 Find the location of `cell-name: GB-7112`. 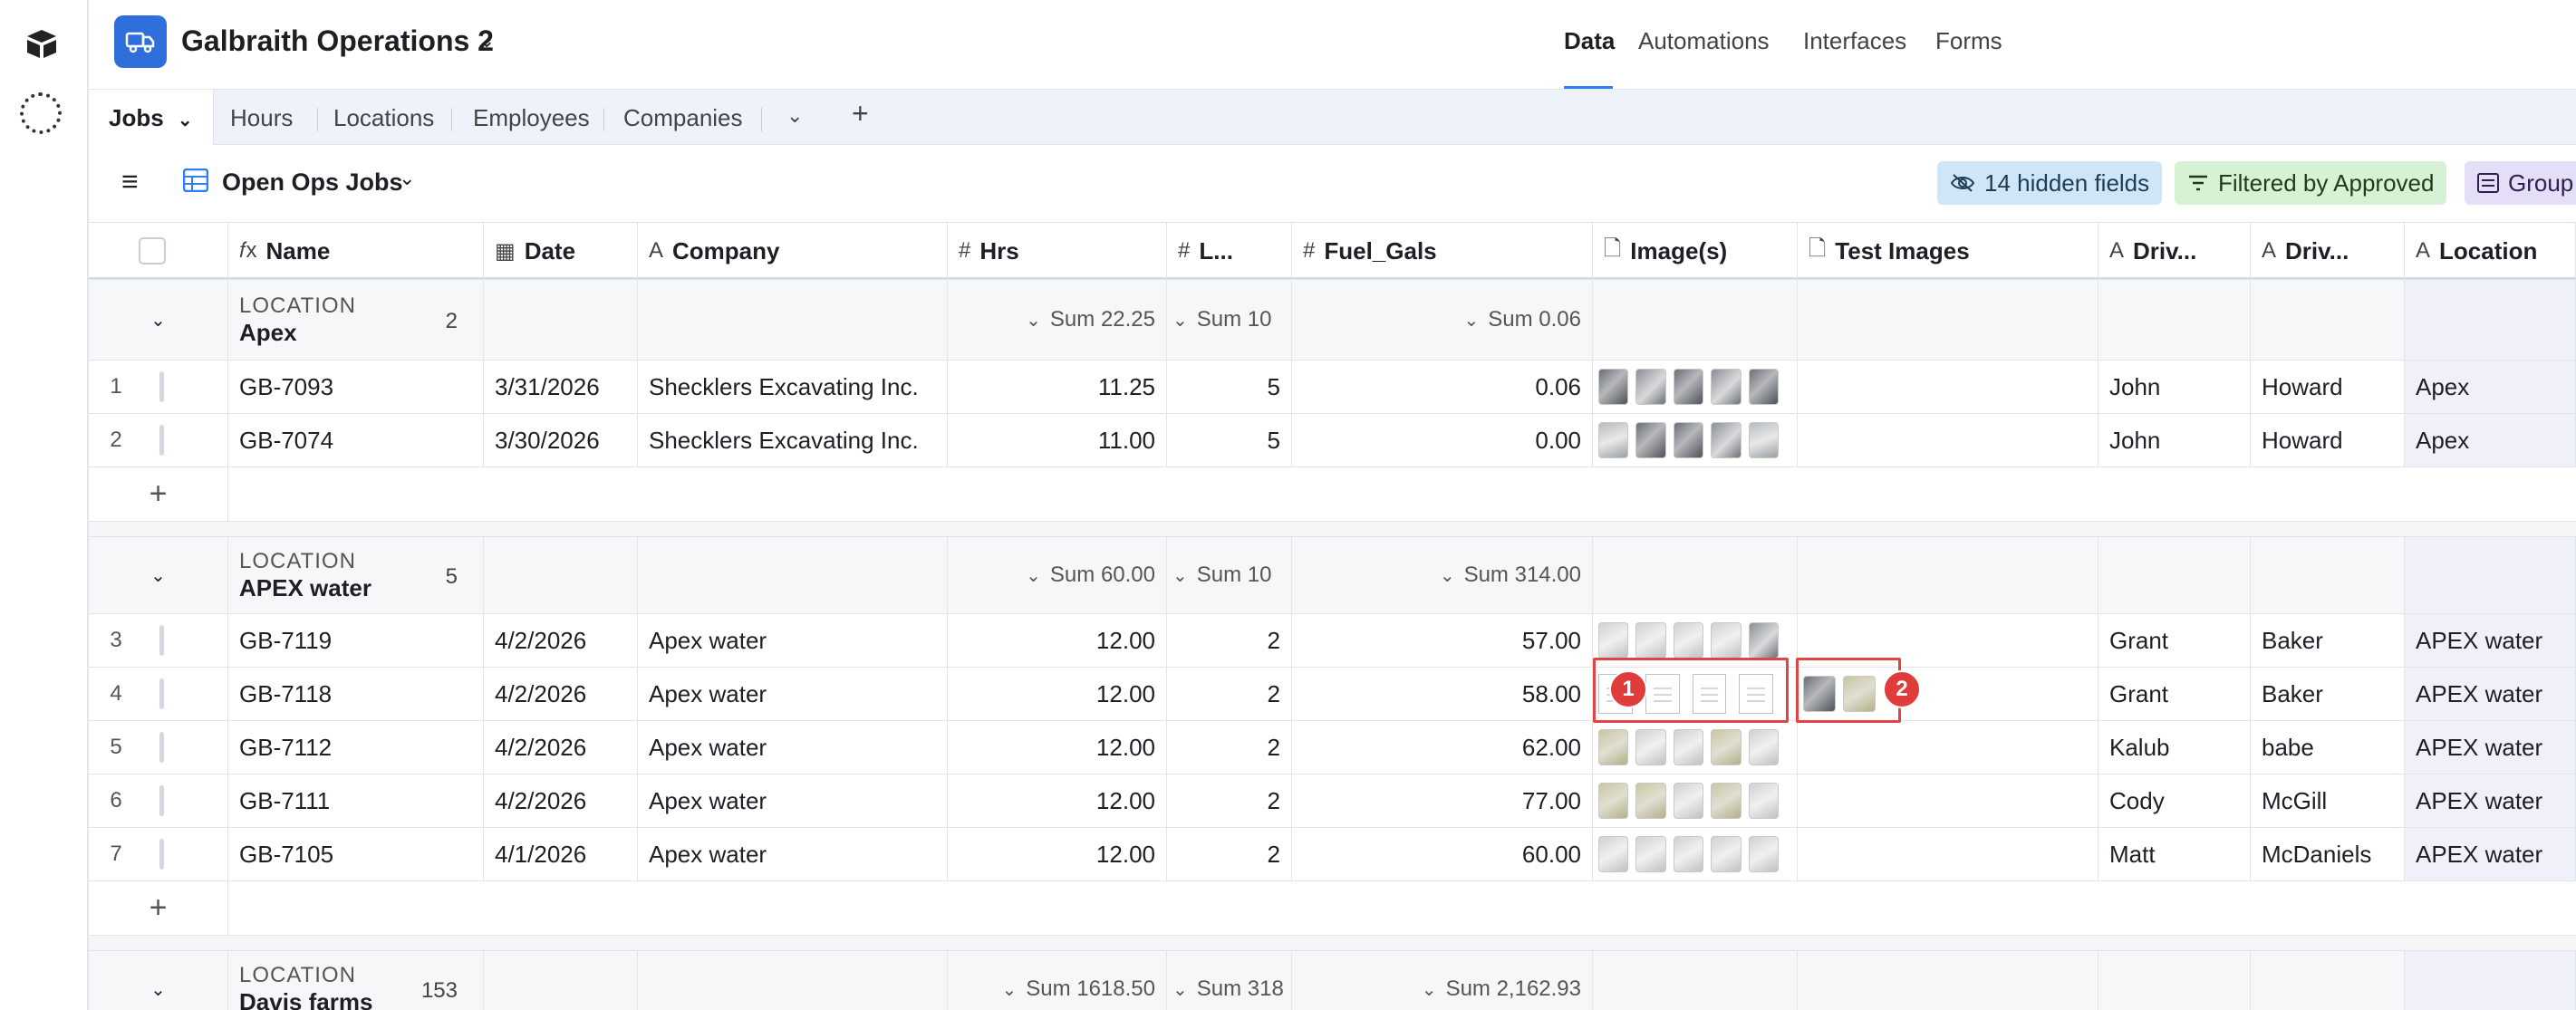

cell-name: GB-7112 is located at coordinates (356, 747).